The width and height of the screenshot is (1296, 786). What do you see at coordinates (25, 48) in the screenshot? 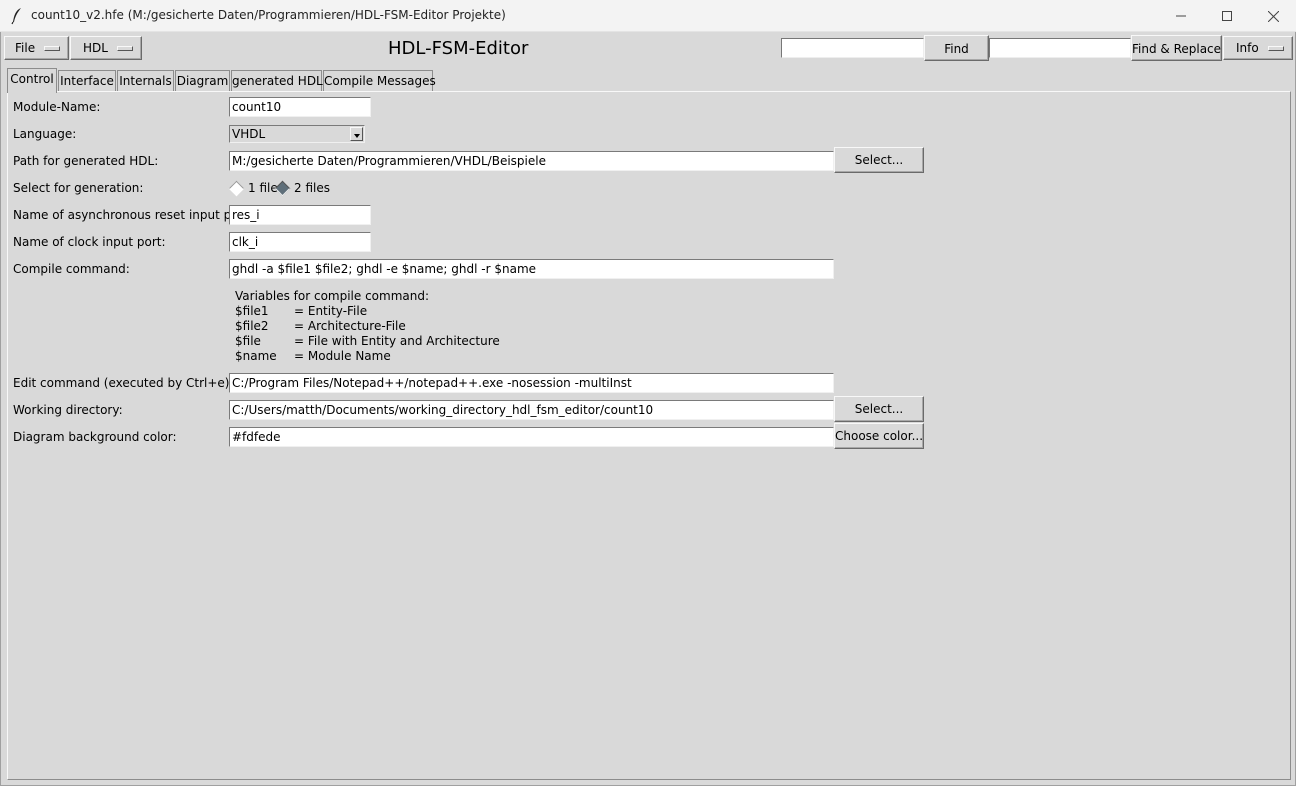
I see `file-menu-label: File` at bounding box center [25, 48].